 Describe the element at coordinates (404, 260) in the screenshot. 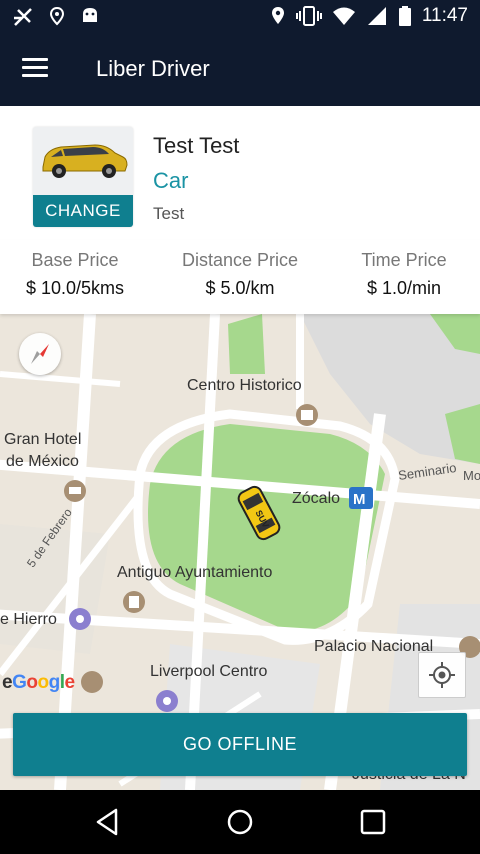

I see `time-price-label: Time Price` at that location.